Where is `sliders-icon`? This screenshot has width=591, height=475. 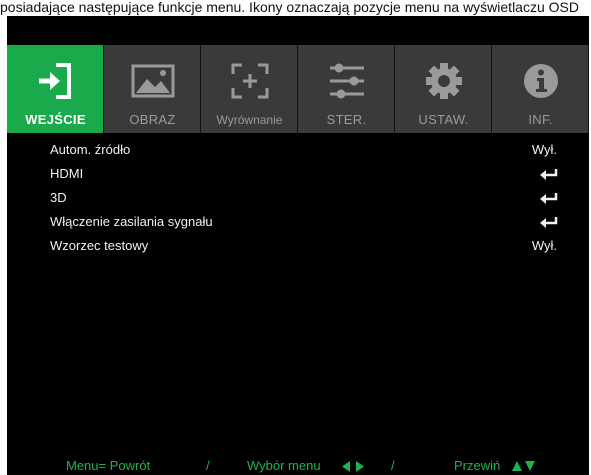
sliders-icon is located at coordinates (346, 81).